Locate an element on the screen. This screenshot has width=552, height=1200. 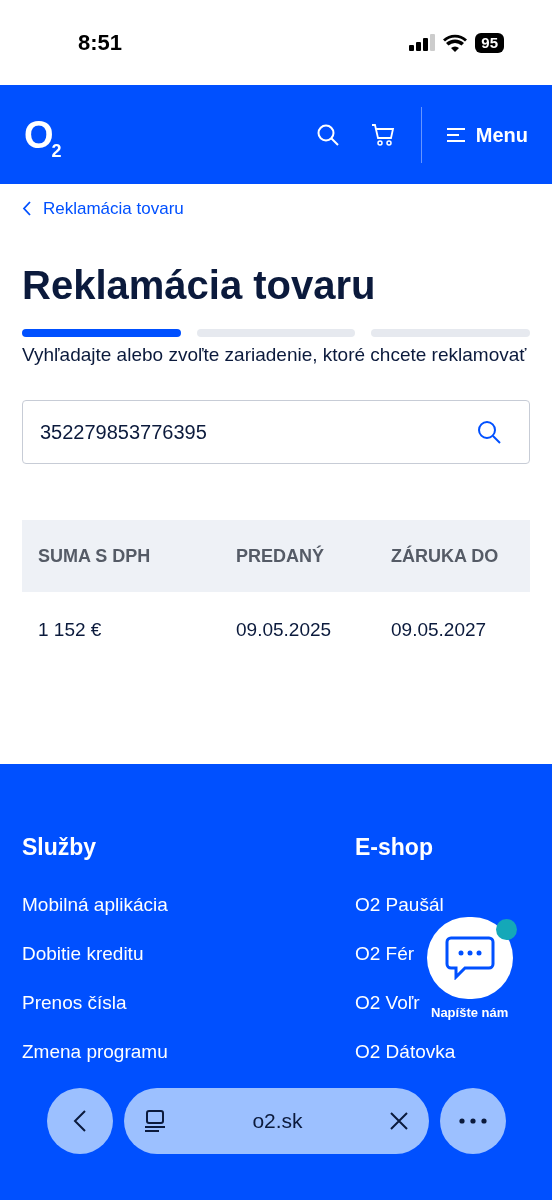
column-header: ZÁRUKA DO is located at coordinates (445, 556).